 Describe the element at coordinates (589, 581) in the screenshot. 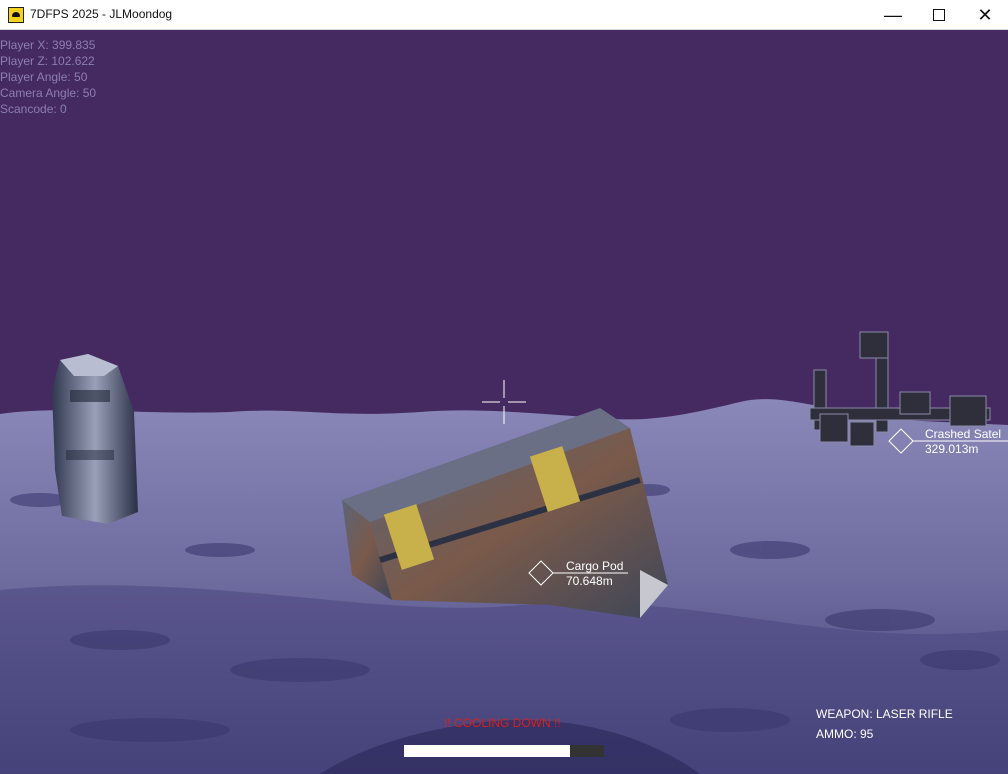

I see `cargo-pod-marker-distance: 70.648m` at that location.